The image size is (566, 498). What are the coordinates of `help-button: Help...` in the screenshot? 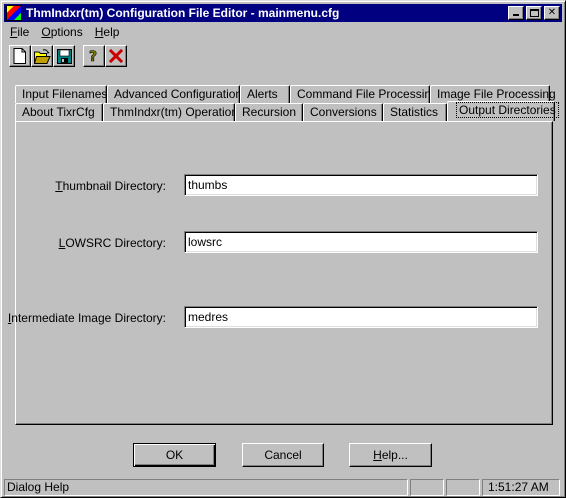 It's located at (390, 455).